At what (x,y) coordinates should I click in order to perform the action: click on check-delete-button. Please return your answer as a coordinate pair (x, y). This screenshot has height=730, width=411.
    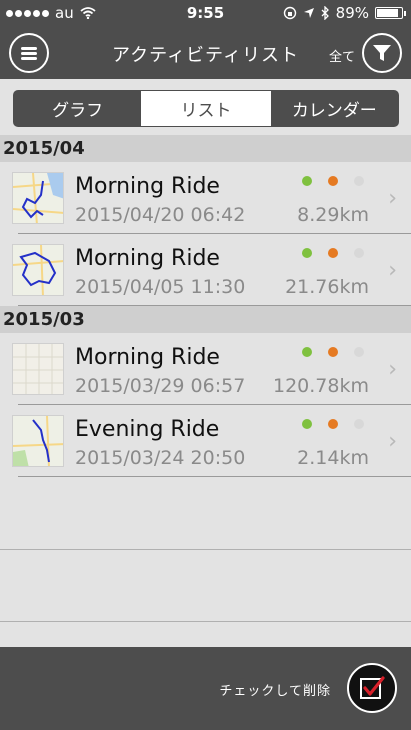
    Looking at the image, I should click on (372, 688).